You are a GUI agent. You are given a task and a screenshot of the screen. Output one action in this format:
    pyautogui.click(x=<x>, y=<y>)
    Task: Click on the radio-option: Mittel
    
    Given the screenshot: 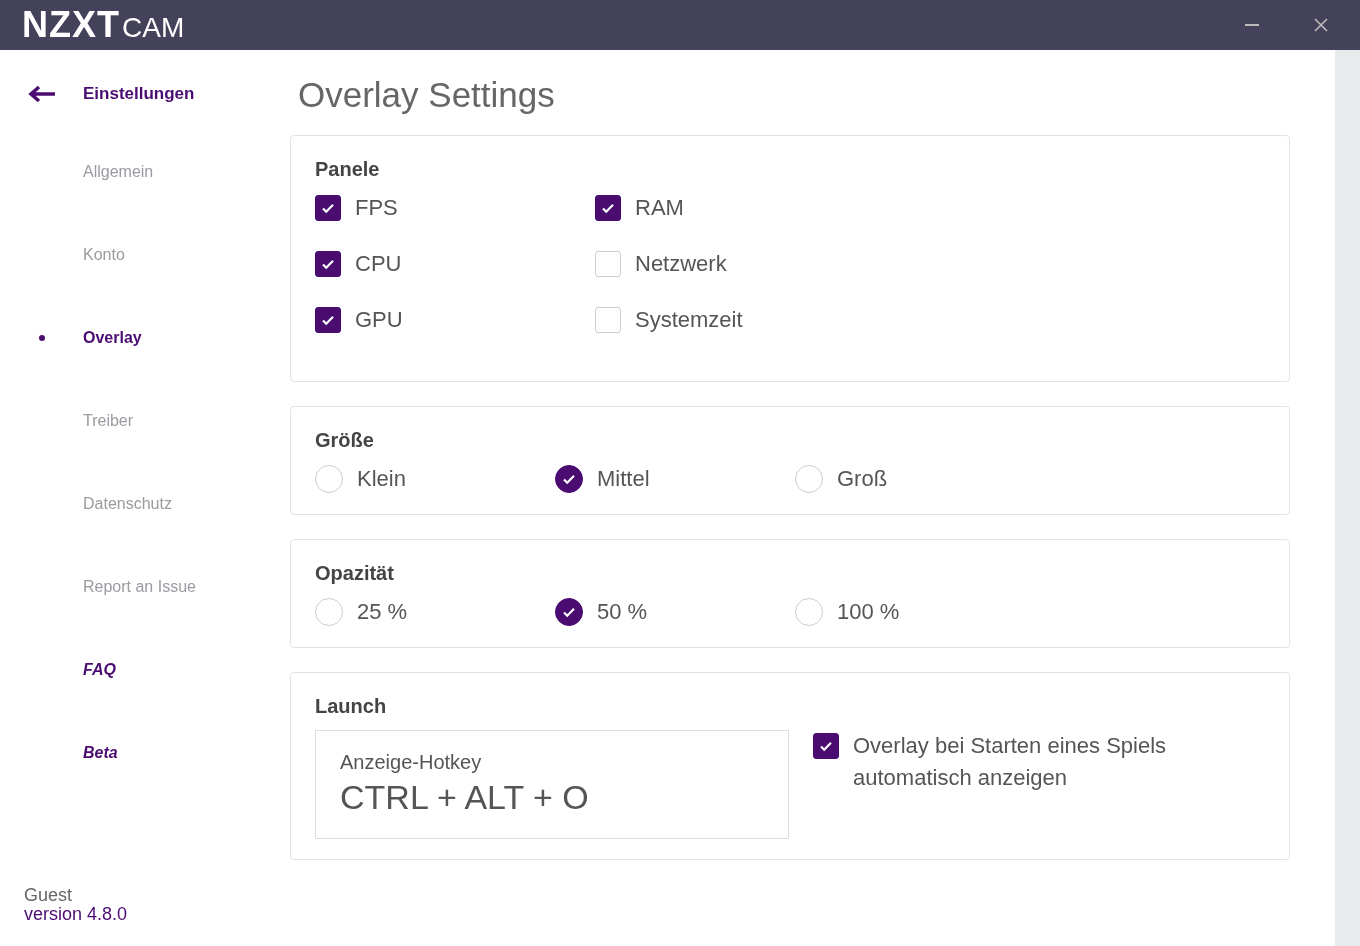 What is the action you would take?
    pyautogui.click(x=675, y=479)
    